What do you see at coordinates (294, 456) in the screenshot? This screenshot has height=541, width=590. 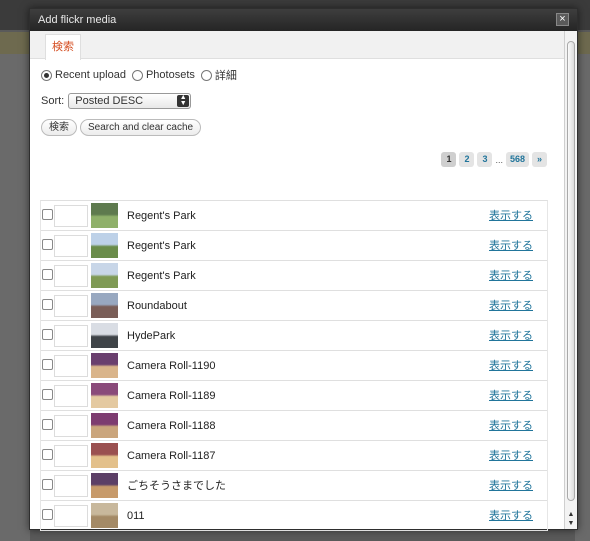 I see `photo-row: Camera Roll-1187 表示する` at bounding box center [294, 456].